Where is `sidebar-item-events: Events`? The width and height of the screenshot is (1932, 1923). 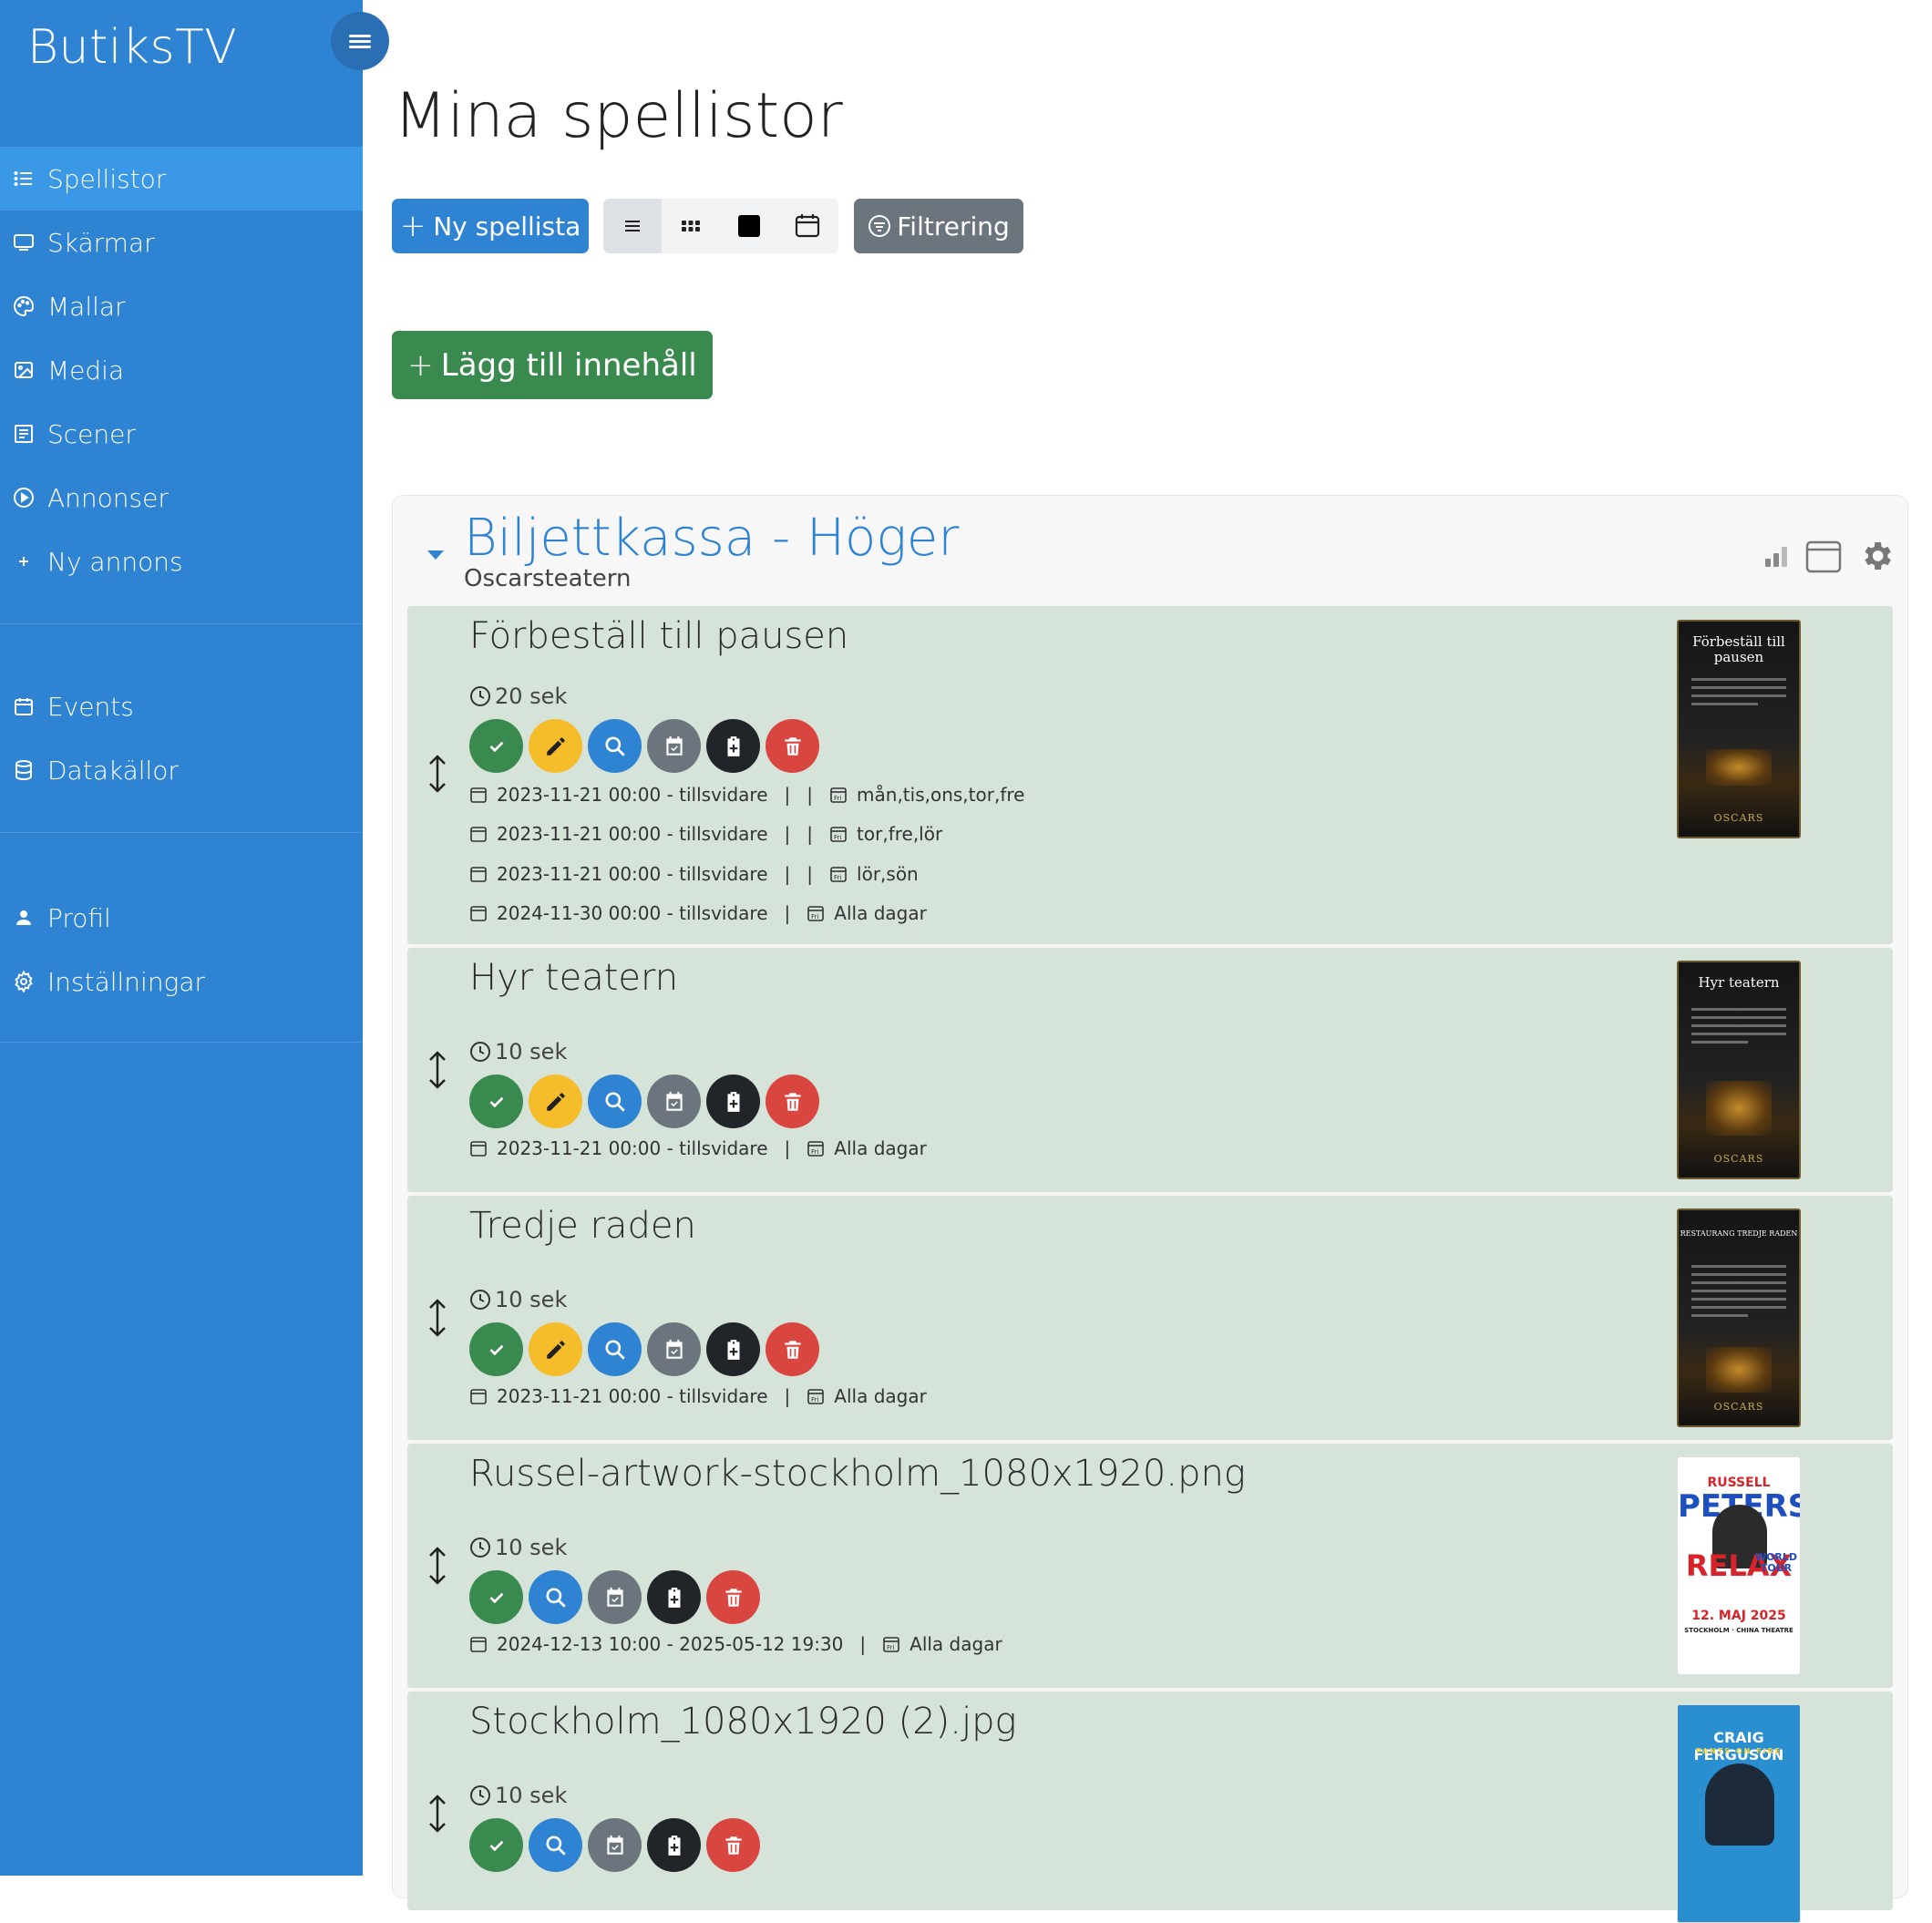
sidebar-item-events: Events is located at coordinates (181, 706).